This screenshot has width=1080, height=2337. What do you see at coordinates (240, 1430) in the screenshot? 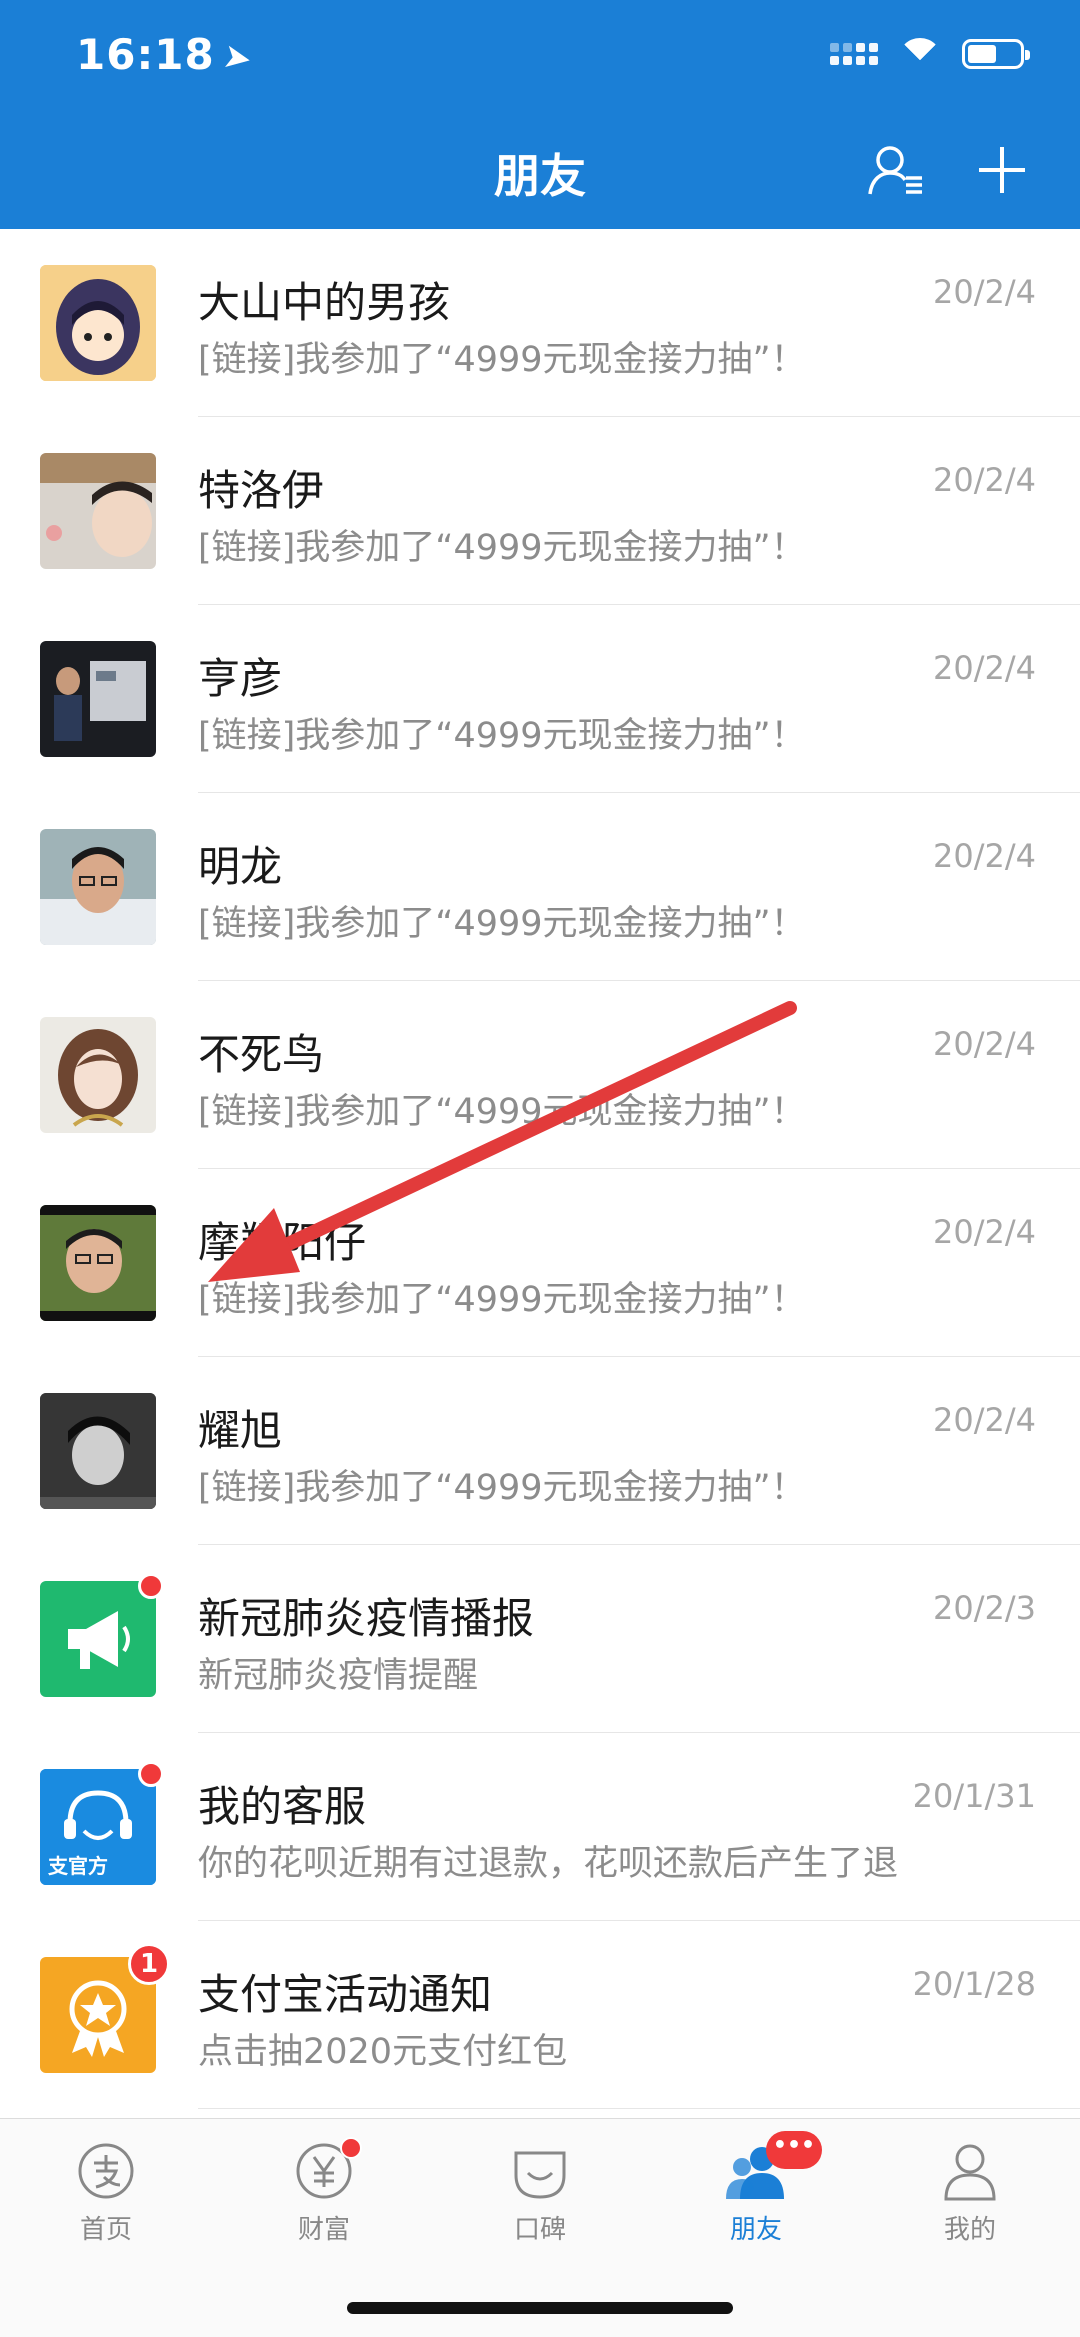
I see `conversation-name: 耀旭` at bounding box center [240, 1430].